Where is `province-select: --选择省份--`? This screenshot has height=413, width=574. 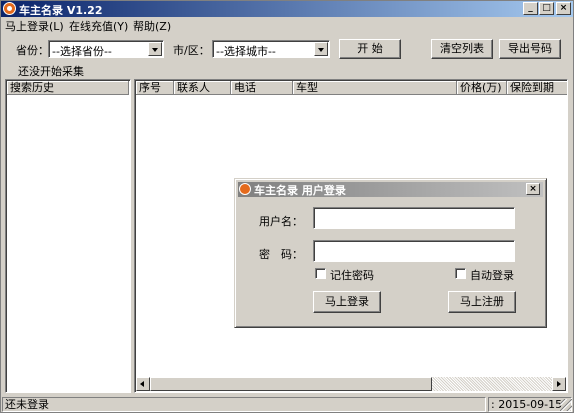
province-select: --选择省份-- is located at coordinates (106, 49).